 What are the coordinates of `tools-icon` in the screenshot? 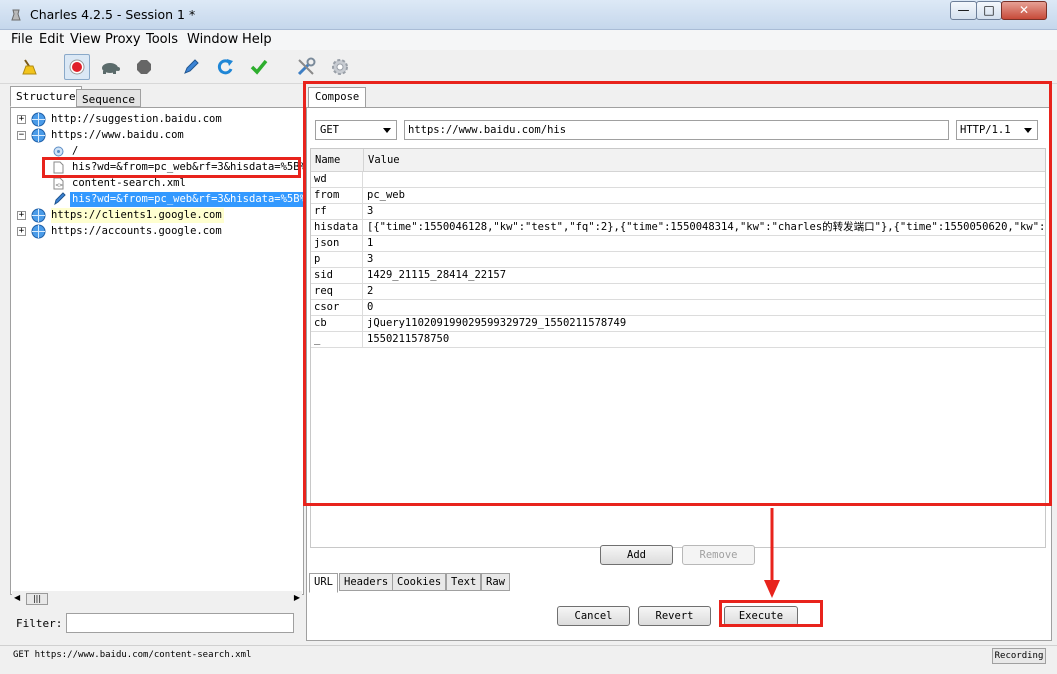 It's located at (306, 67).